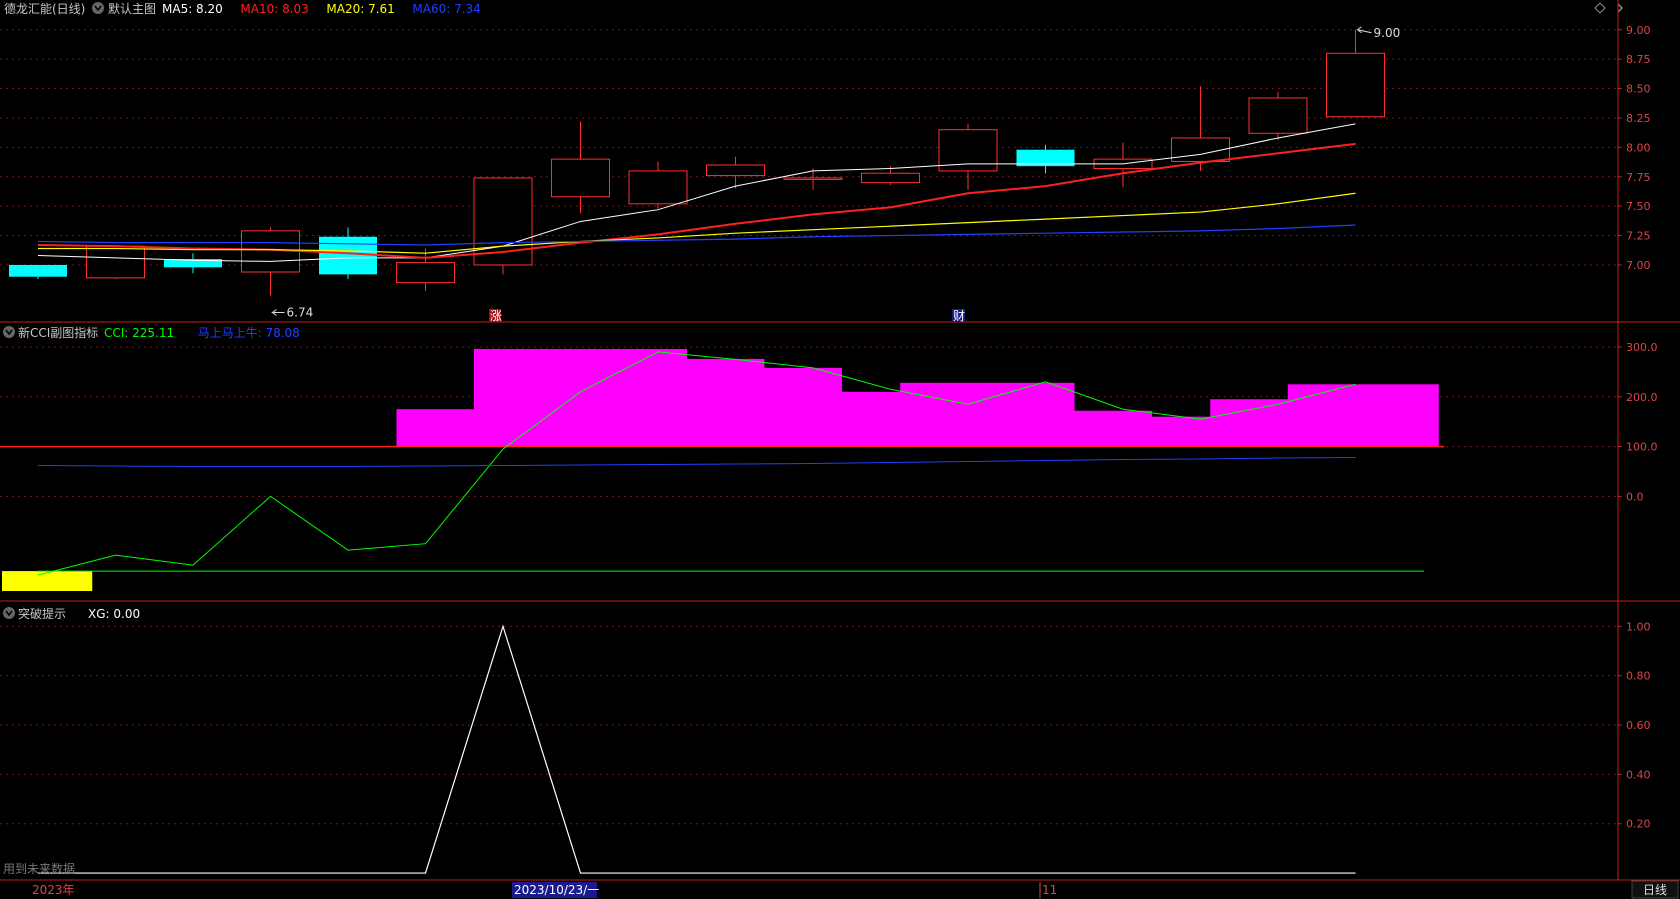 The height and width of the screenshot is (899, 1680). Describe the element at coordinates (1638, 59) in the screenshot. I see `y-tick-label: 8.75` at that location.